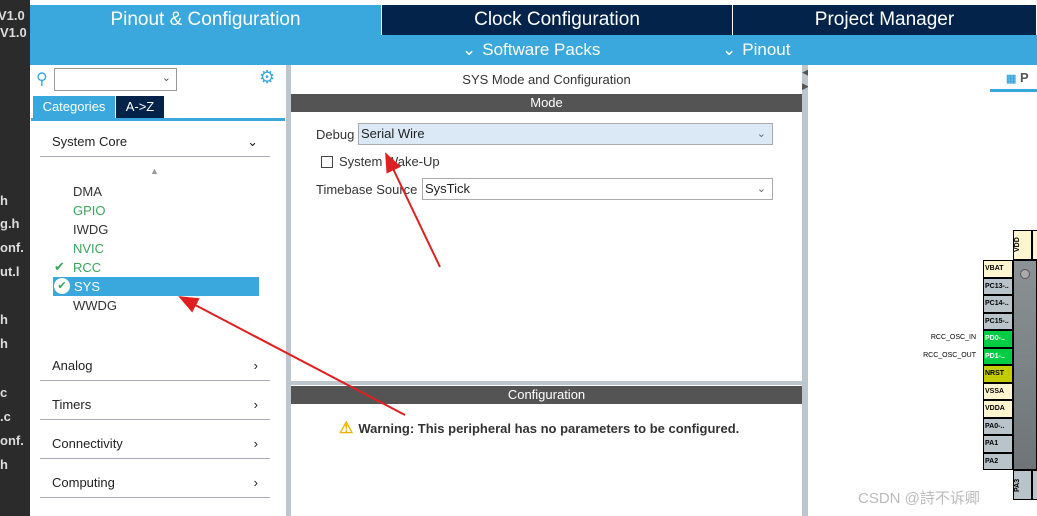 The width and height of the screenshot is (1037, 516). I want to click on arrow-to-sys, so click(292, 356).